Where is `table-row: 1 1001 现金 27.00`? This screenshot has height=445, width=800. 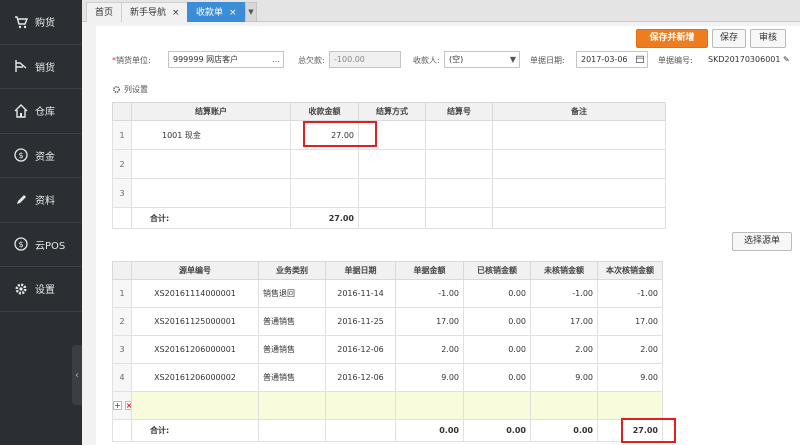 table-row: 1 1001 现金 27.00 is located at coordinates (389, 135).